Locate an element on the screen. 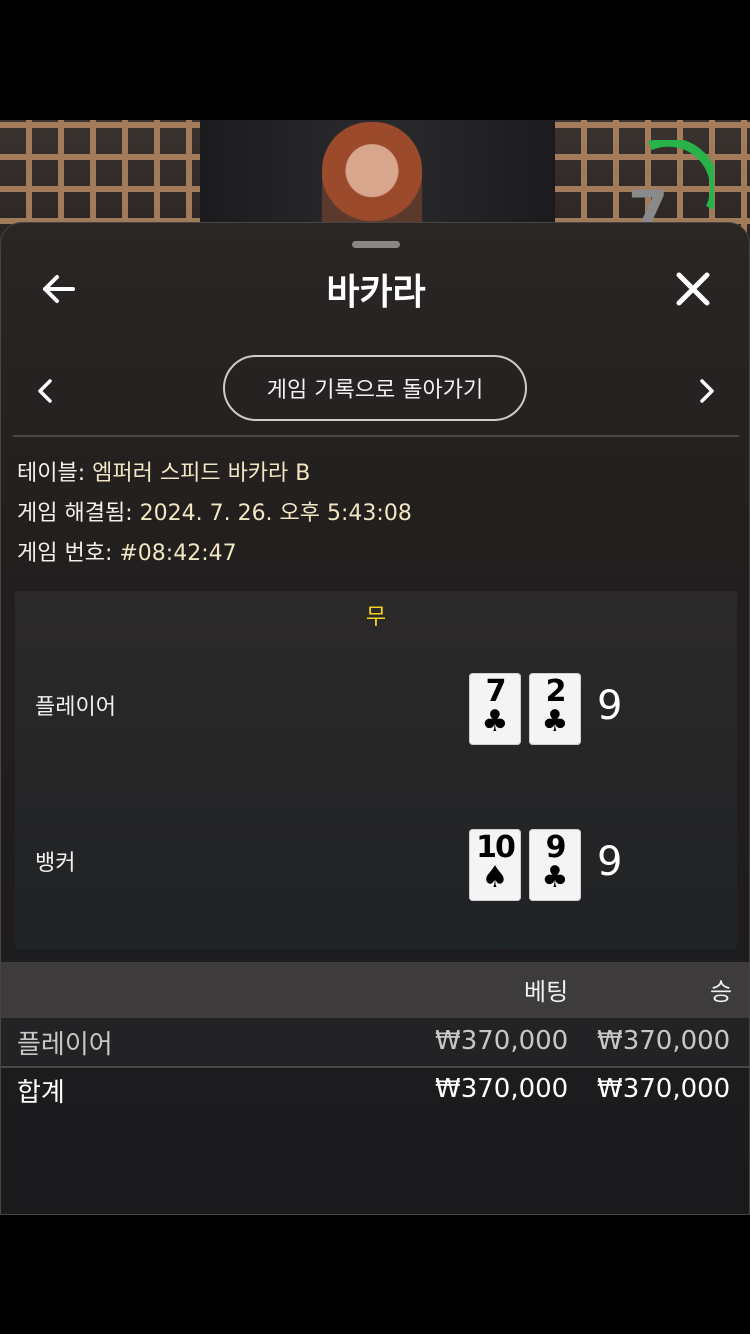 The image size is (750, 1334). bet-row-amount: ₩370,000 is located at coordinates (502, 1041).